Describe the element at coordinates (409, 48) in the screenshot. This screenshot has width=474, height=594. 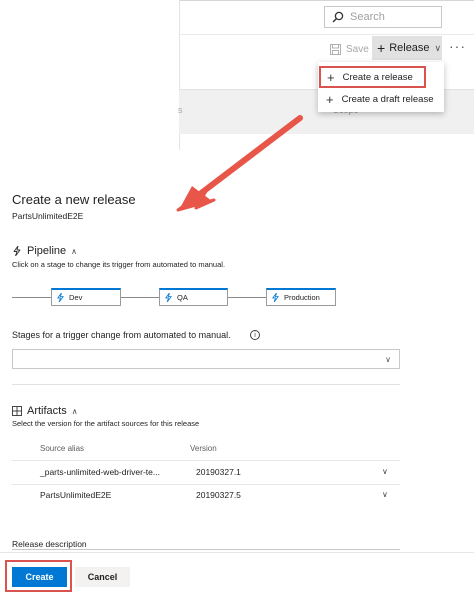
I see `release-label: Release` at that location.